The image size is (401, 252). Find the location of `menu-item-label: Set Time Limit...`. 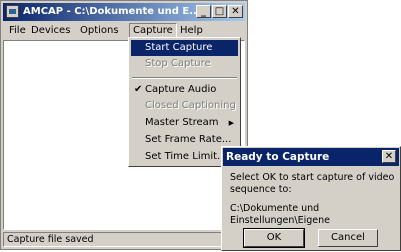

menu-item-label: Set Time Limit... is located at coordinates (186, 156).